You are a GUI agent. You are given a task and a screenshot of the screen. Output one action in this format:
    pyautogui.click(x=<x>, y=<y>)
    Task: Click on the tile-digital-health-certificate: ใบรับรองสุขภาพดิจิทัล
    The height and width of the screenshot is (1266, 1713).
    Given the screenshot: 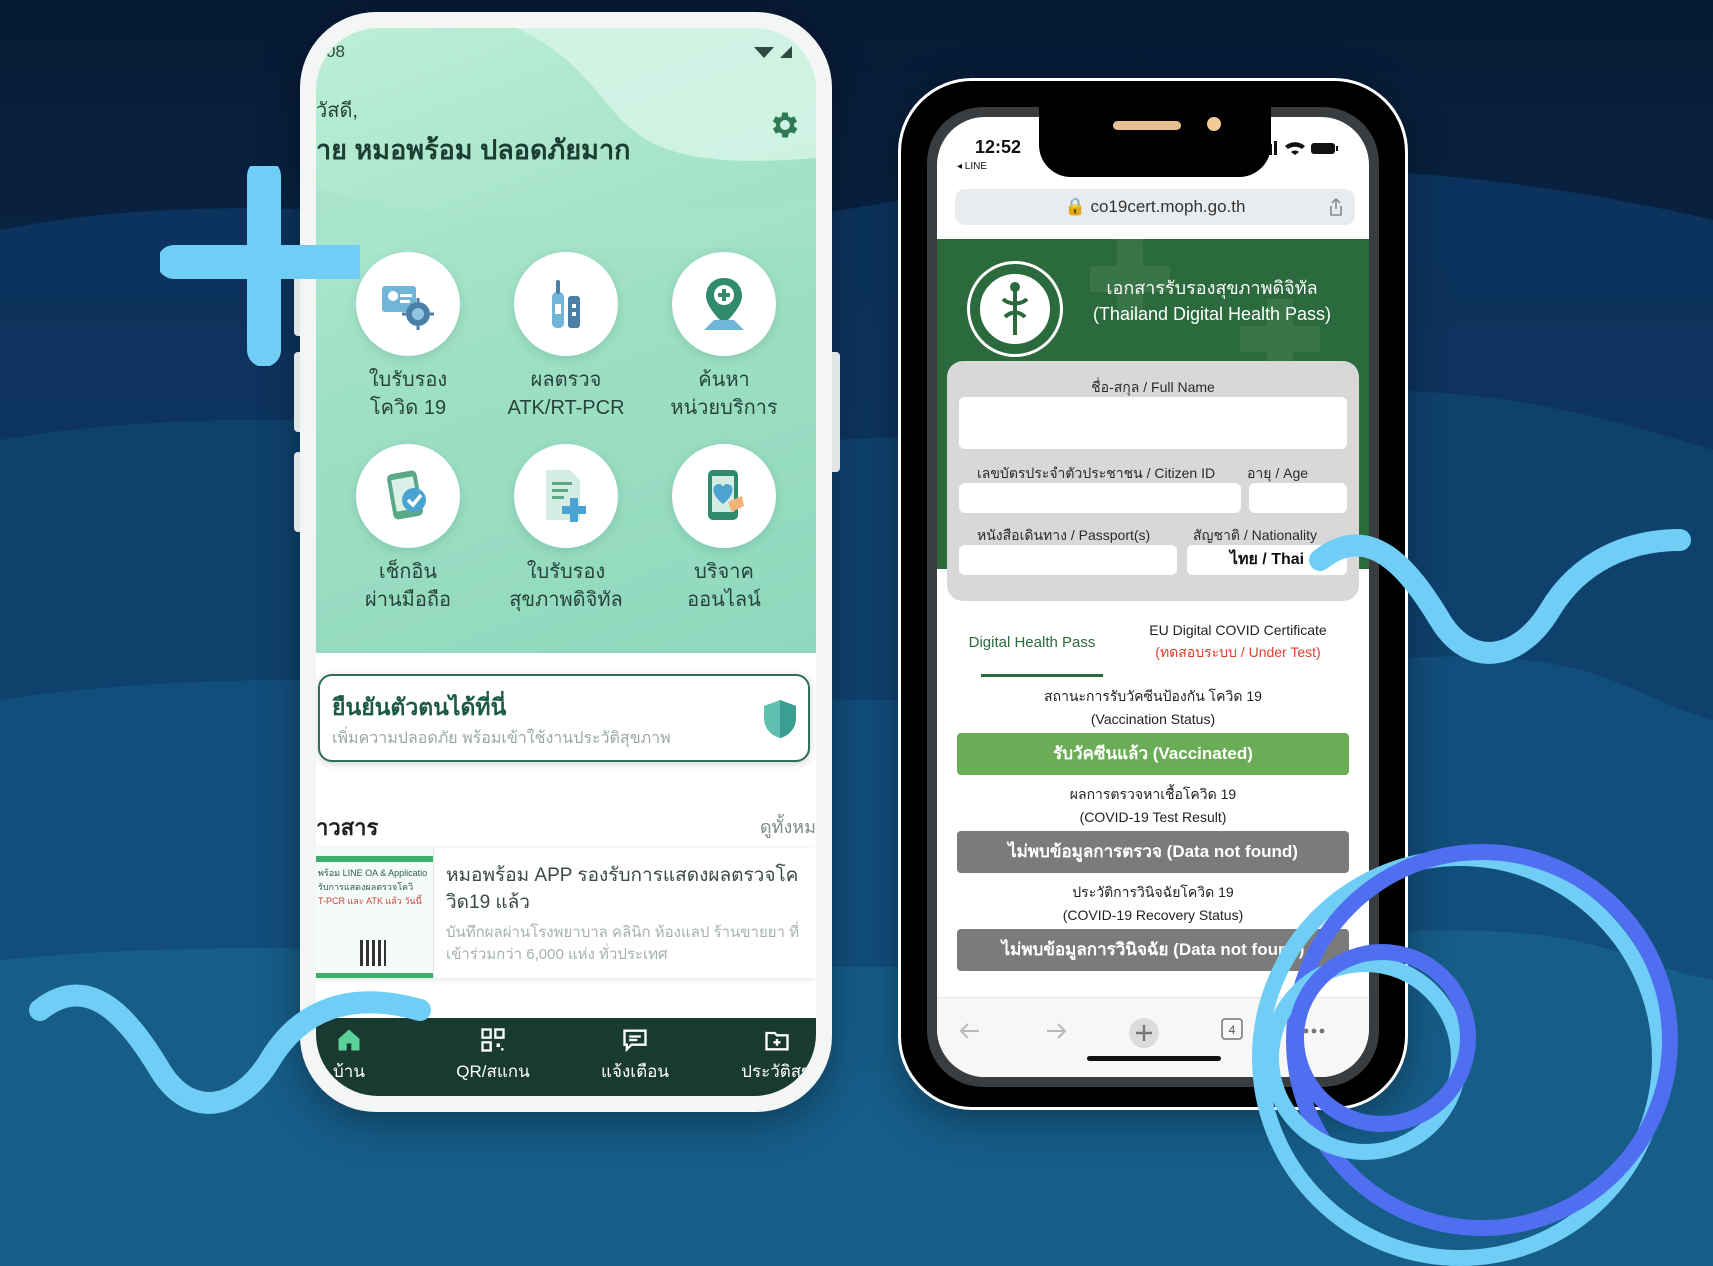 What is the action you would take?
    pyautogui.click(x=566, y=529)
    